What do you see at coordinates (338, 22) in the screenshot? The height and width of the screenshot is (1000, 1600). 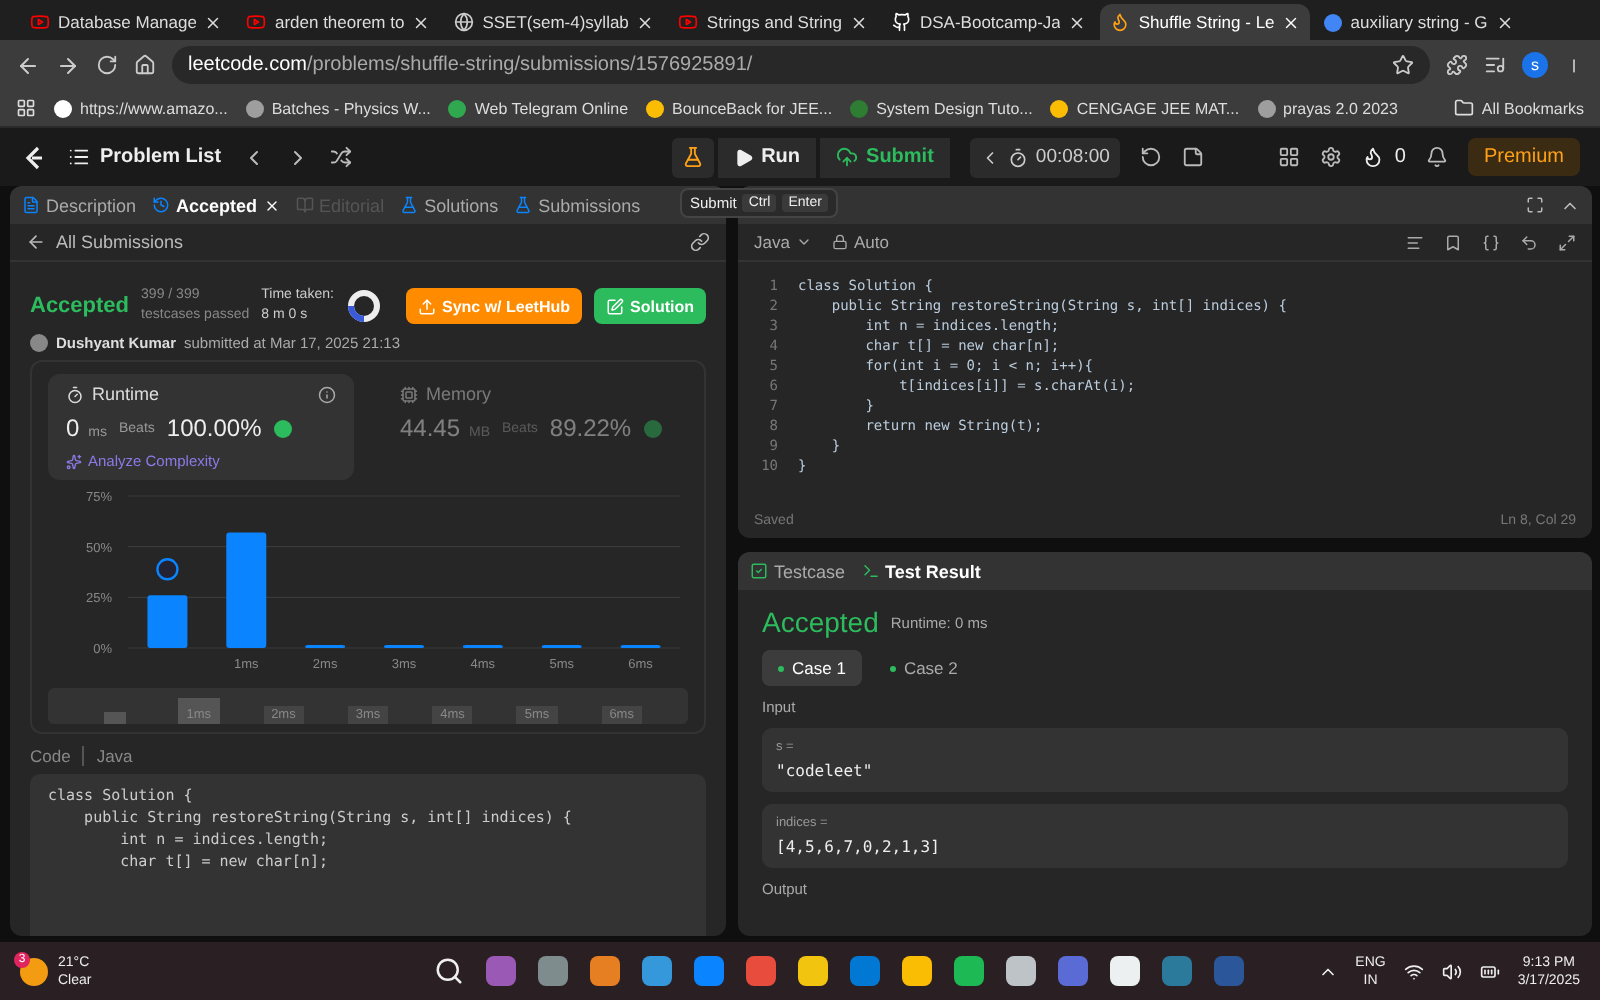 I see `browser-tab: arden theorem to` at bounding box center [338, 22].